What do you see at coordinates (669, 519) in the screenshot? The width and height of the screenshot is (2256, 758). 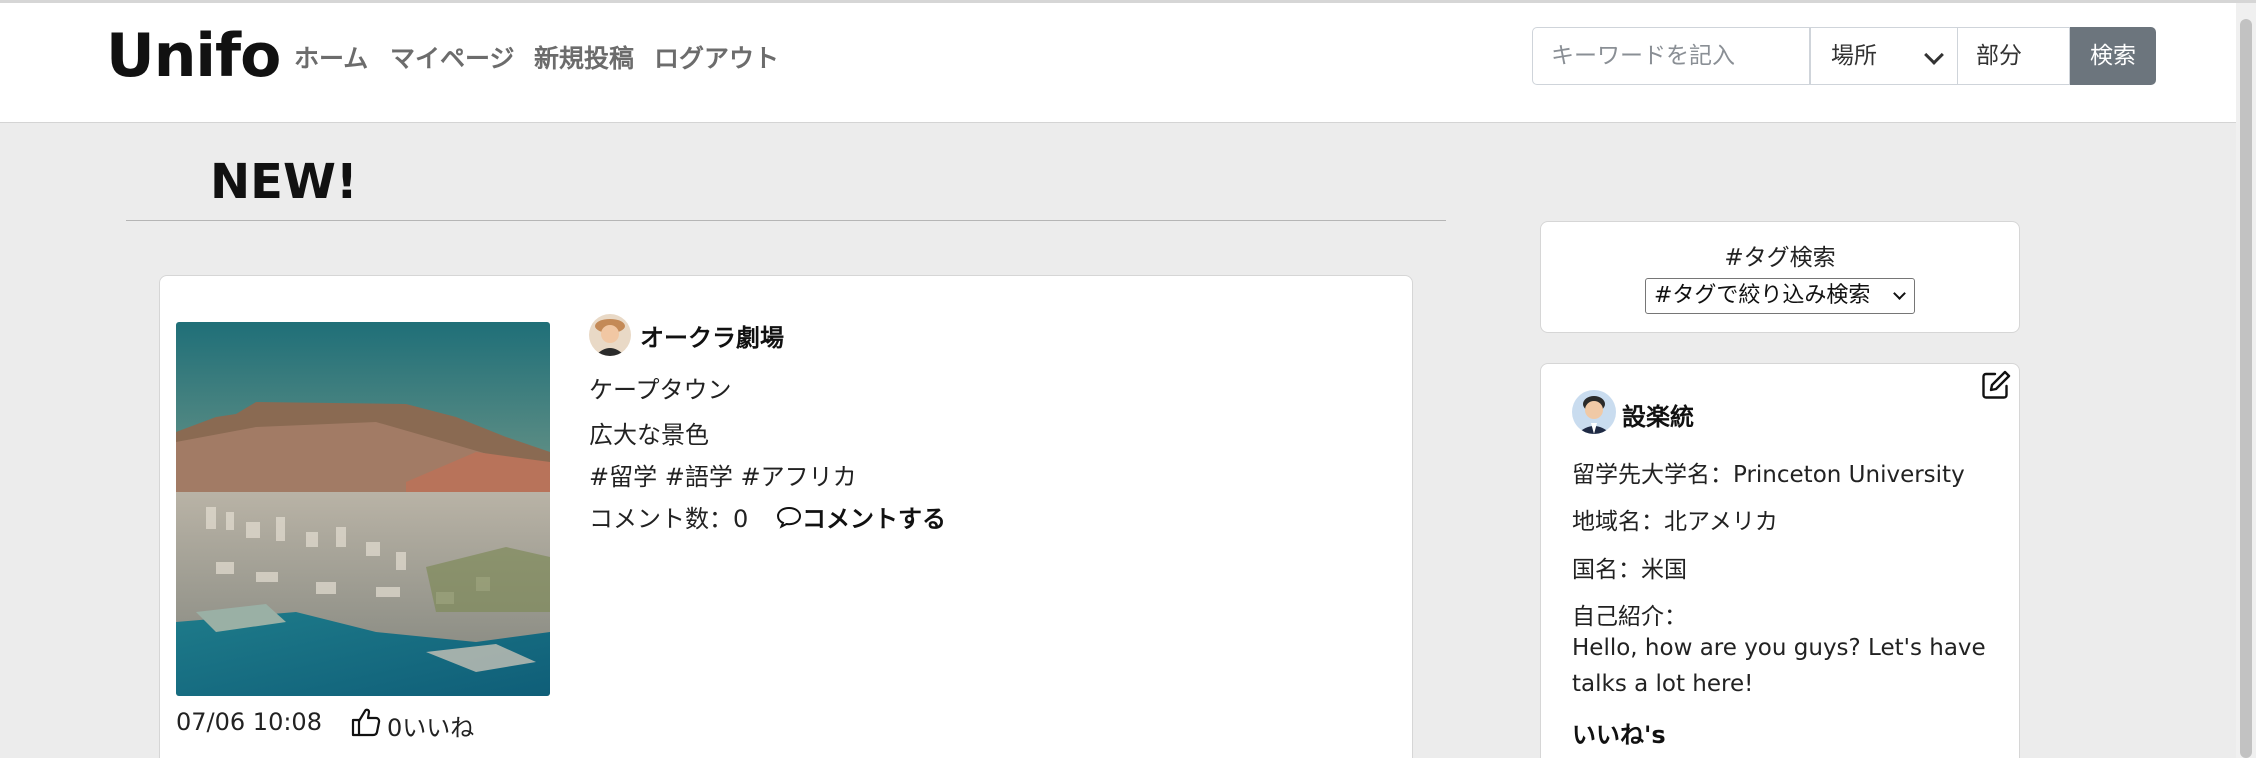 I see `post-comment-count: コメント数：0` at bounding box center [669, 519].